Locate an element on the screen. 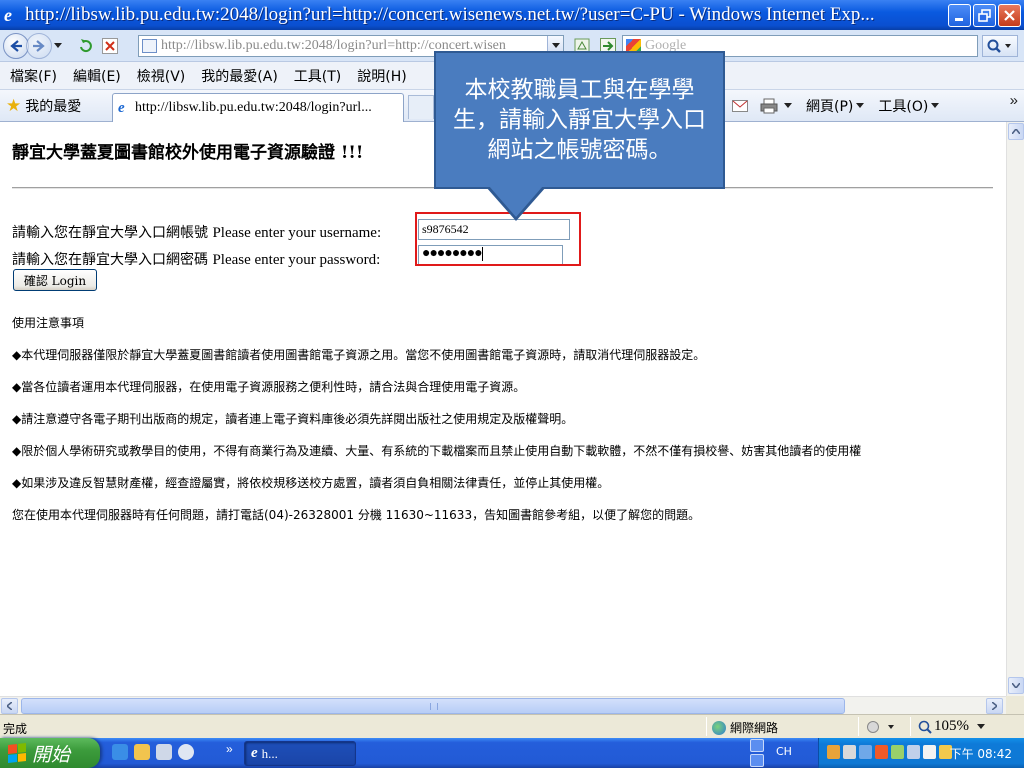 The width and height of the screenshot is (1024, 768). scroll-corner is located at coordinates (1015, 705).